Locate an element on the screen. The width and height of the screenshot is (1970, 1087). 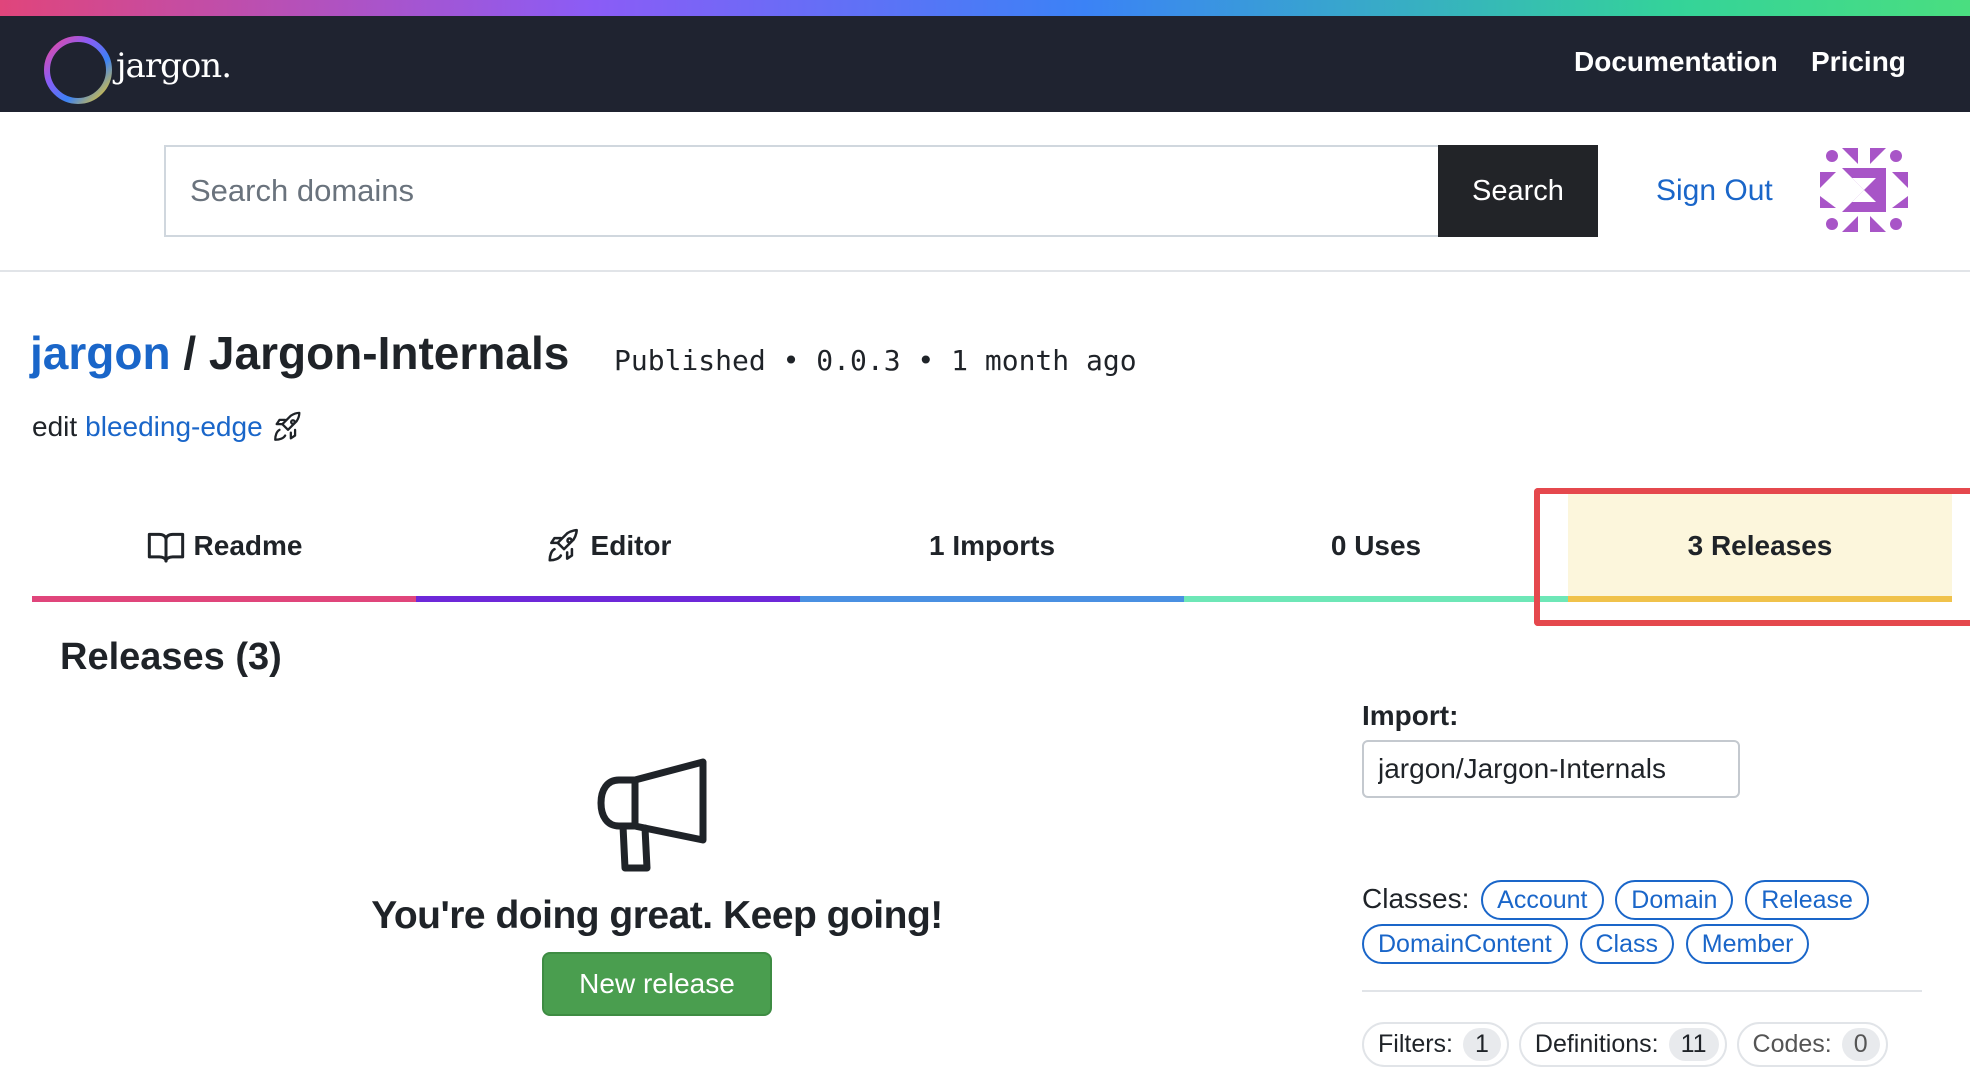
codes-counter: Codes: 0 is located at coordinates (1812, 1044).